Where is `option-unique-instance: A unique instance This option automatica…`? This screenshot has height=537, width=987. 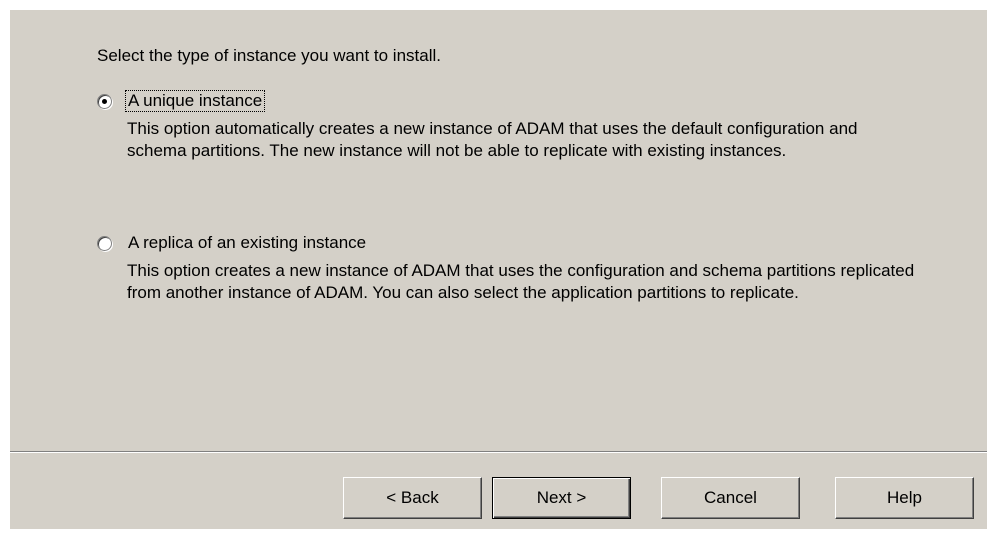
option-unique-instance: A unique instance This option automatica… is located at coordinates (507, 126).